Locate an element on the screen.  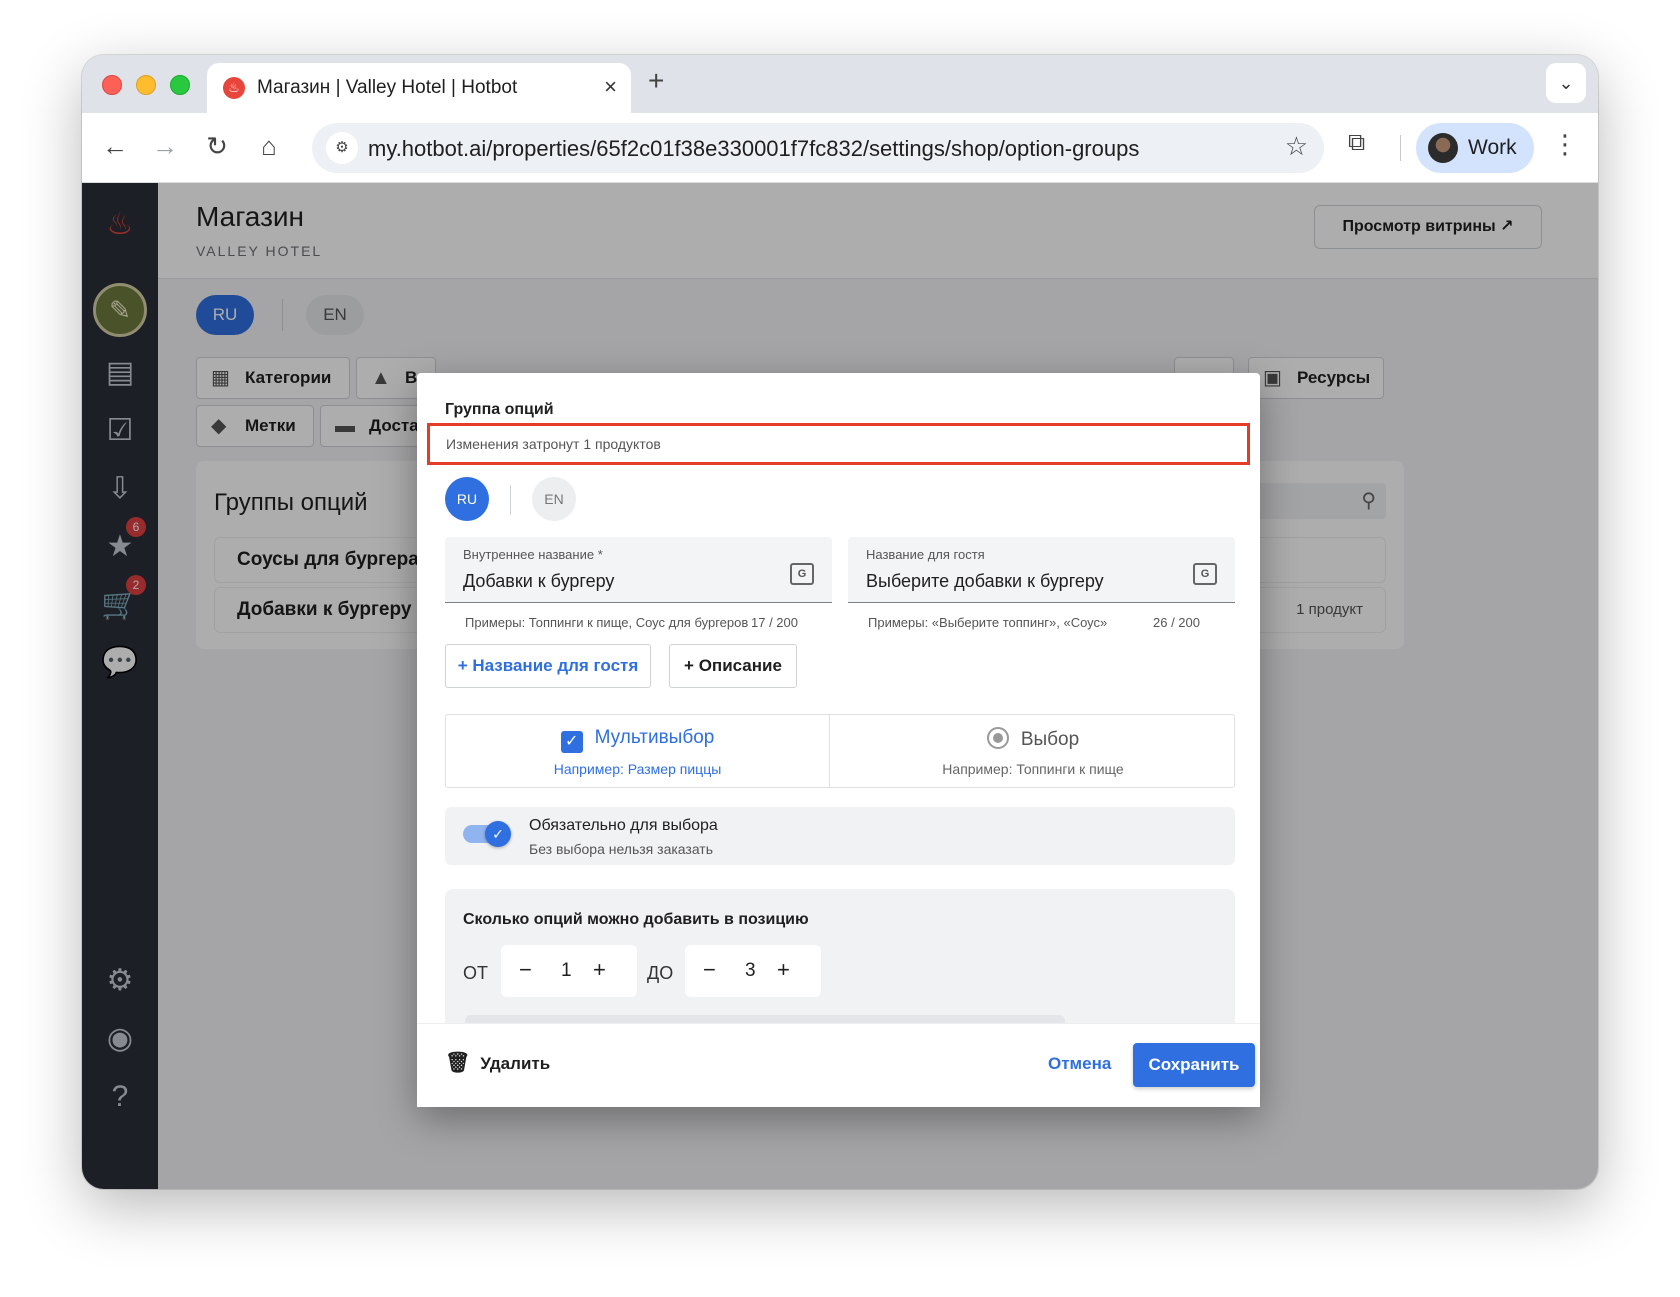
tab-title: Магазин | Valley Hotel | Hotbot is located at coordinates (387, 87).